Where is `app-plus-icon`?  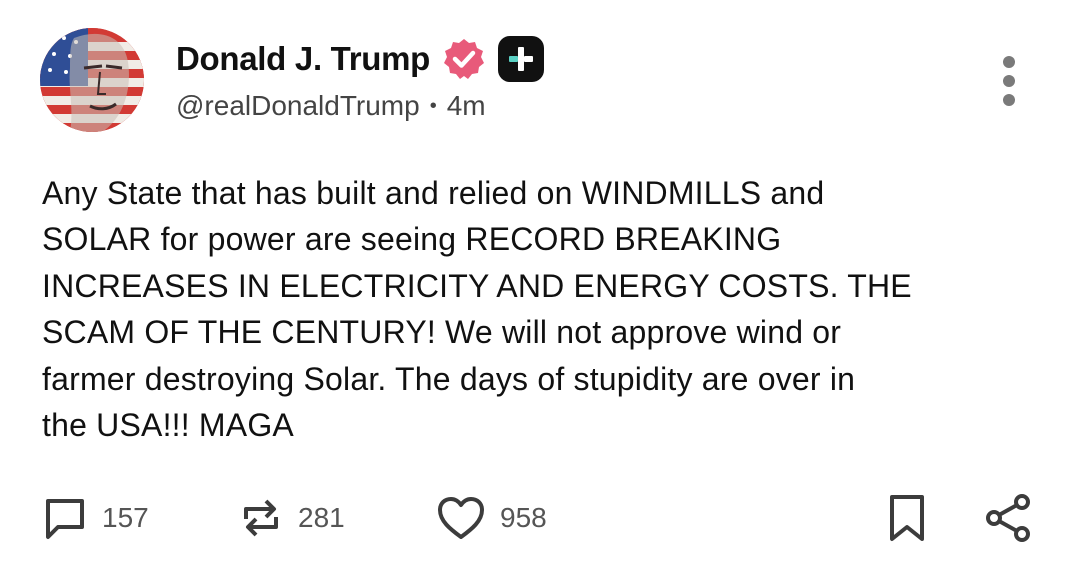
app-plus-icon is located at coordinates (521, 59).